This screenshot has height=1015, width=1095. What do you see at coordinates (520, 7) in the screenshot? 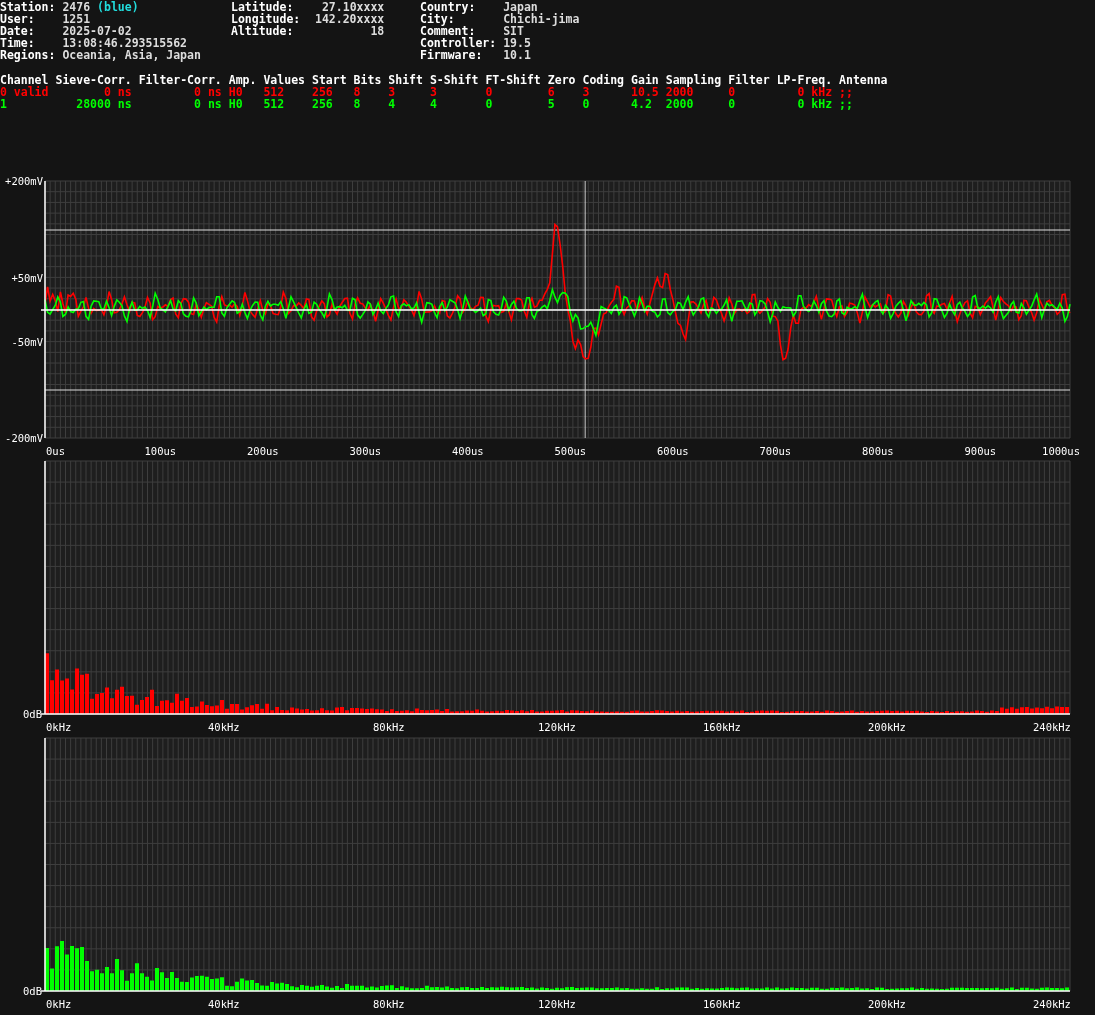
I see `field-value: Japan` at bounding box center [520, 7].